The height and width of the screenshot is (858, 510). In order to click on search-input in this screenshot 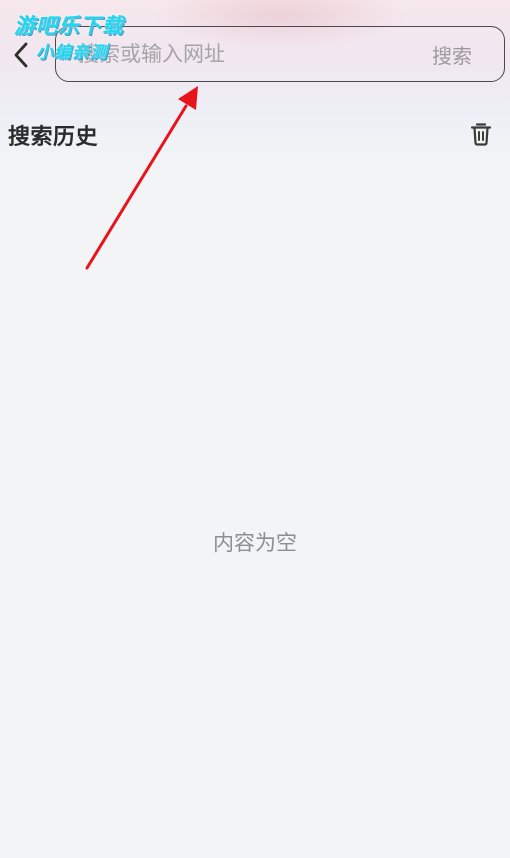, I will do `click(239, 54)`.